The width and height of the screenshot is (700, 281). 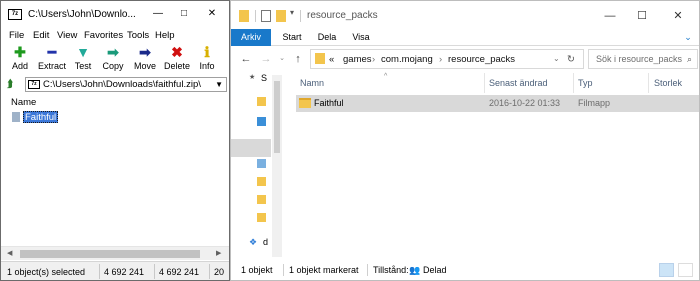 What do you see at coordinates (292, 37) in the screenshot?
I see `tab-start: Start` at bounding box center [292, 37].